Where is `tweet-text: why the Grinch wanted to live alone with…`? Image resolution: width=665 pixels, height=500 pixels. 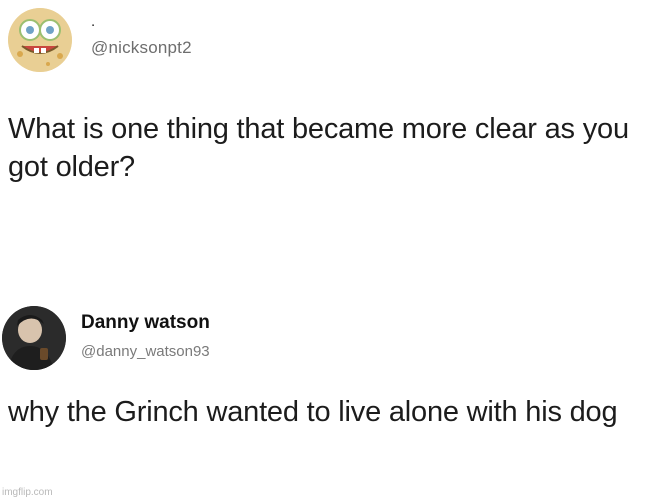
tweet-text: why the Grinch wanted to live alone with… is located at coordinates (313, 412).